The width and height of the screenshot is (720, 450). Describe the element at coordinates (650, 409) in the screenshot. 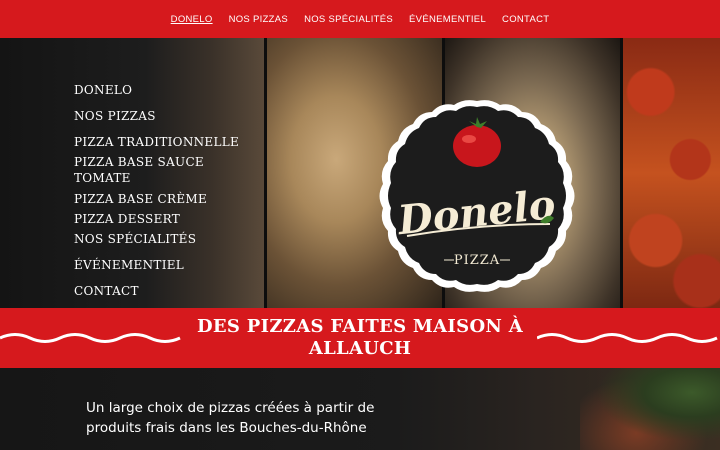

I see `background-photo` at that location.